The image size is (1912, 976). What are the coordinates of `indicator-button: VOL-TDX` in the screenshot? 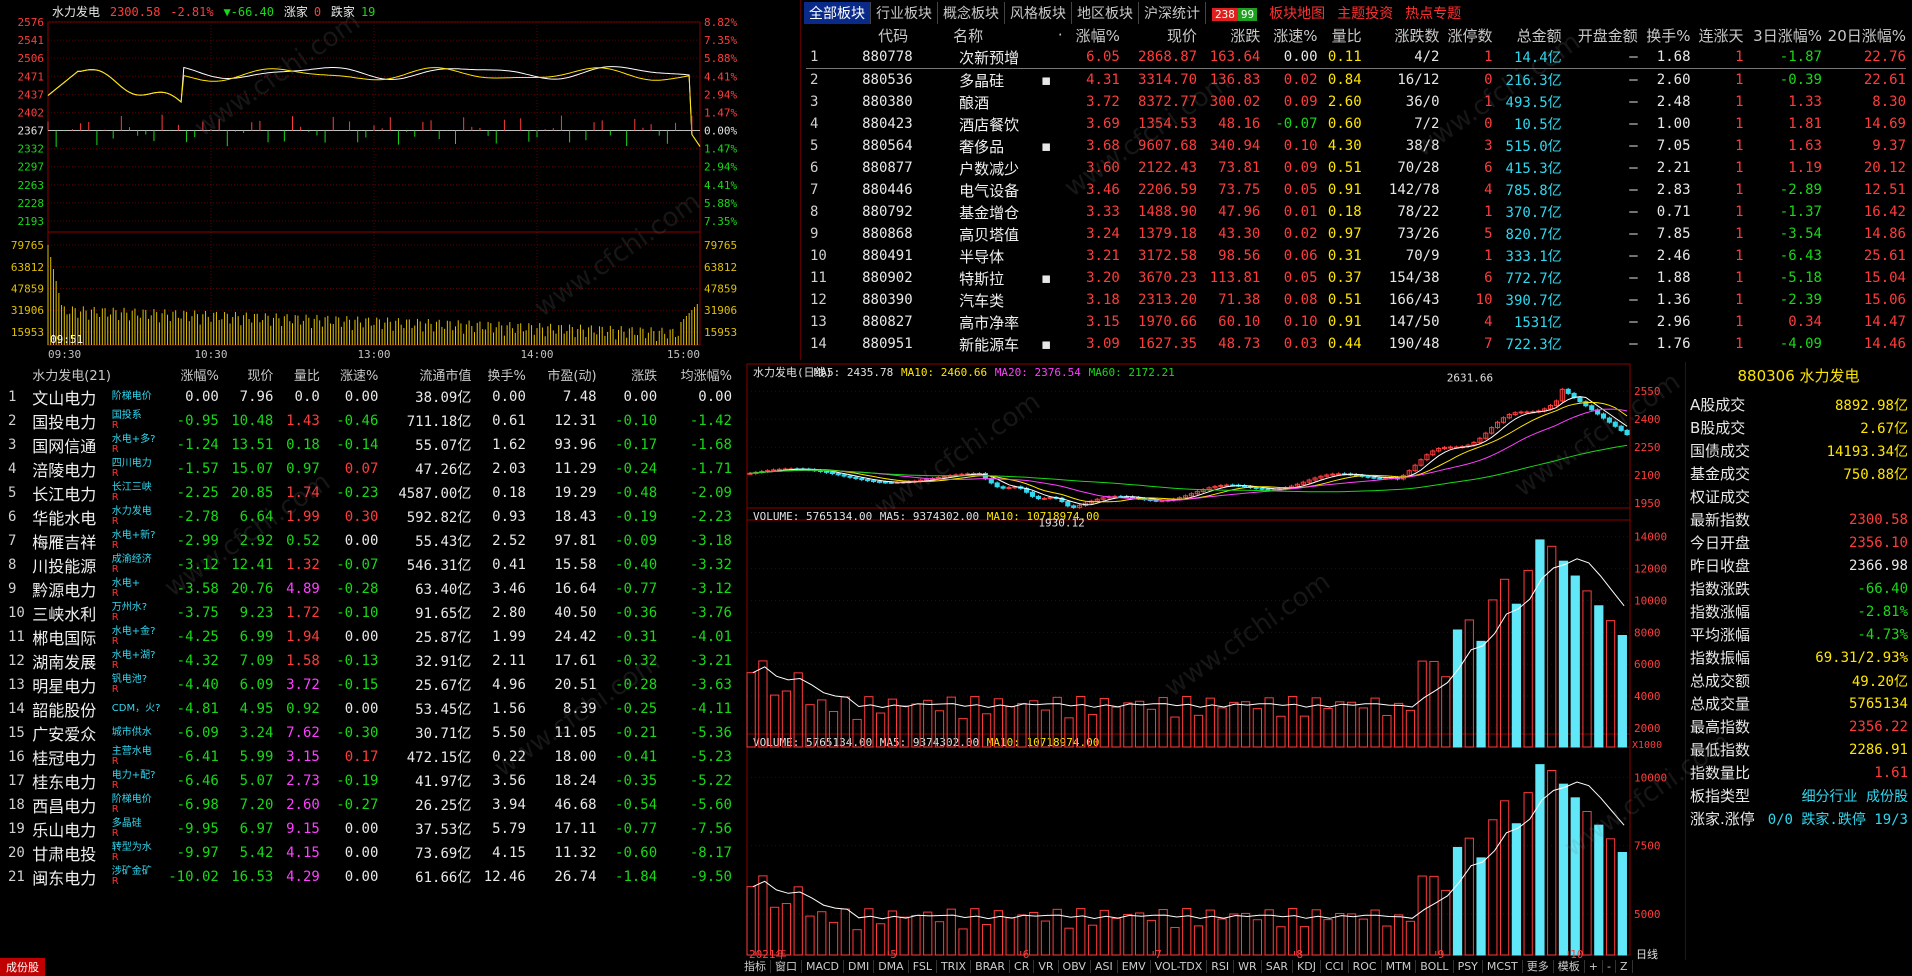 It's located at (1179, 966).